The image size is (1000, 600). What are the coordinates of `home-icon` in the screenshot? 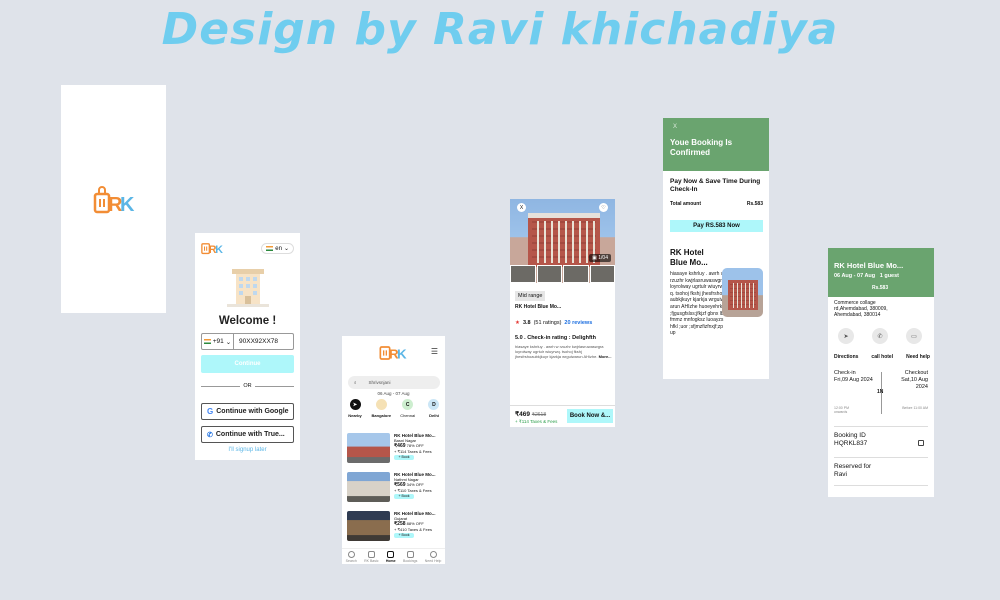 It's located at (391, 554).